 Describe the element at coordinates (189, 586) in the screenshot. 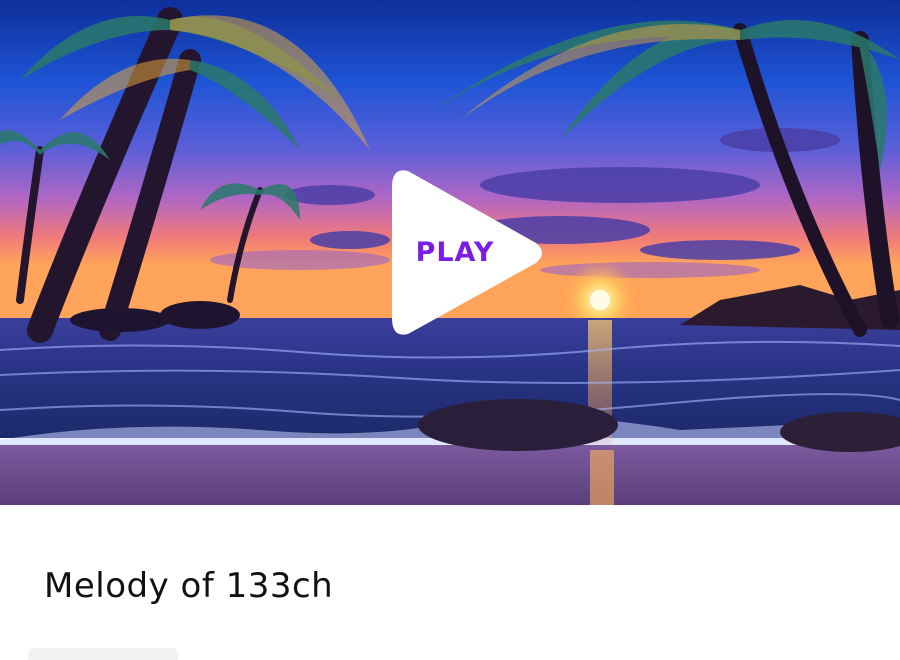

I see `track-title: Melody of 133ch` at that location.